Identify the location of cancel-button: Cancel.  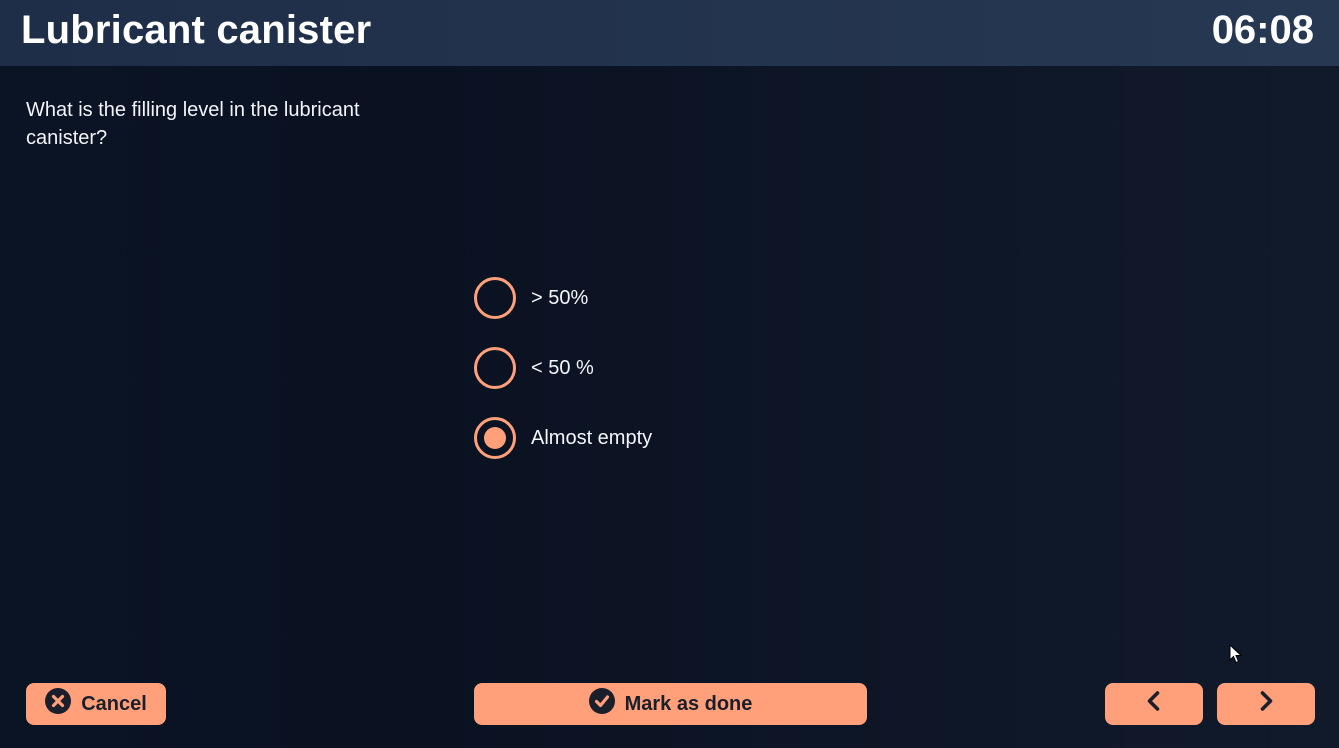
(96, 704).